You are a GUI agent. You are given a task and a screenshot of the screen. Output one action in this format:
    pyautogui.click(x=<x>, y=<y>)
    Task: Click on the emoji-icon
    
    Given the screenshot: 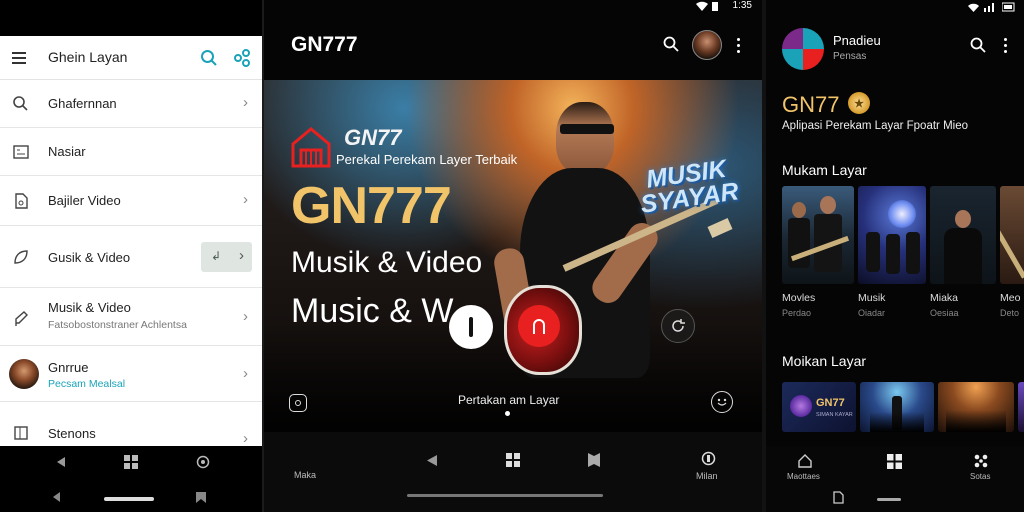 What is the action you would take?
    pyautogui.click(x=722, y=402)
    